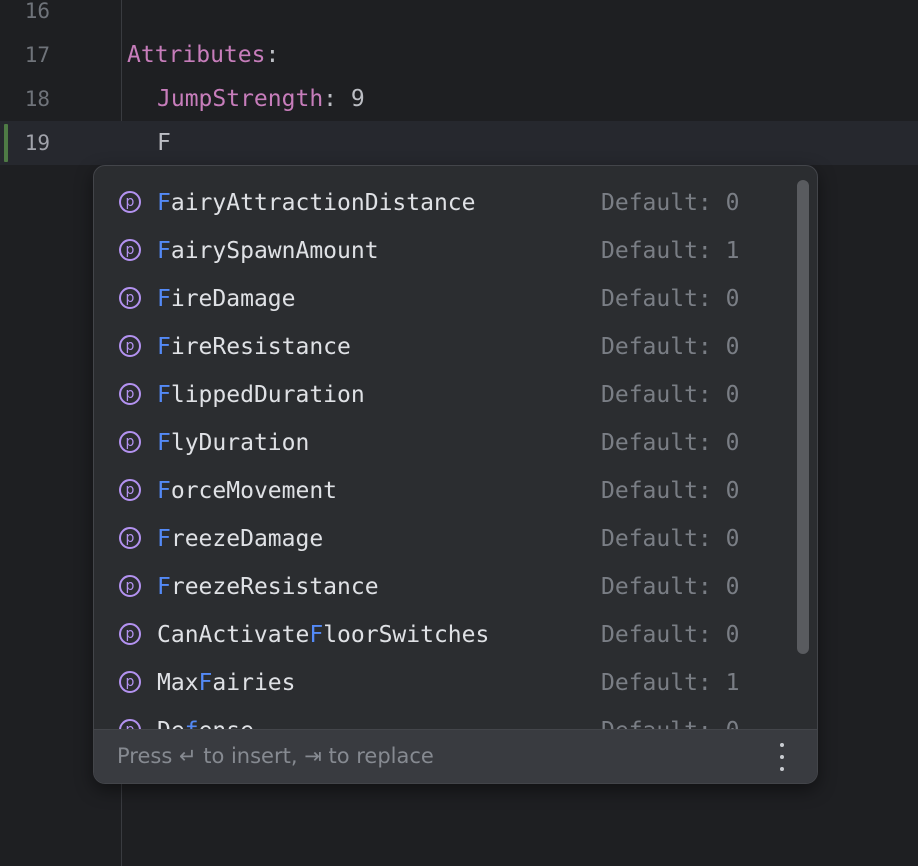 The width and height of the screenshot is (918, 866). What do you see at coordinates (37, 11) in the screenshot?
I see `line-number: 16` at bounding box center [37, 11].